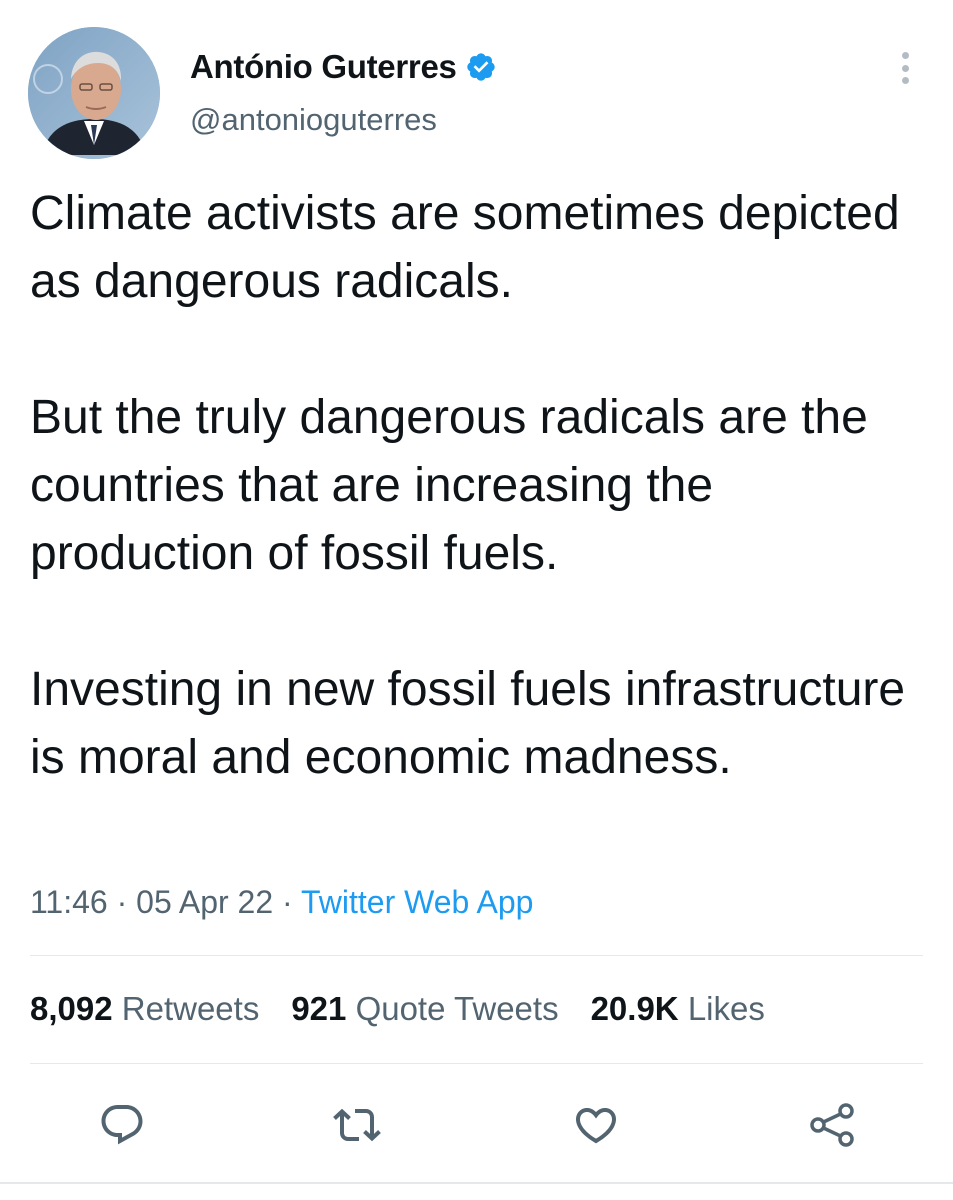 The height and width of the screenshot is (1200, 953). Describe the element at coordinates (417, 902) in the screenshot. I see `tweet-source-link: Twitter Web App` at that location.